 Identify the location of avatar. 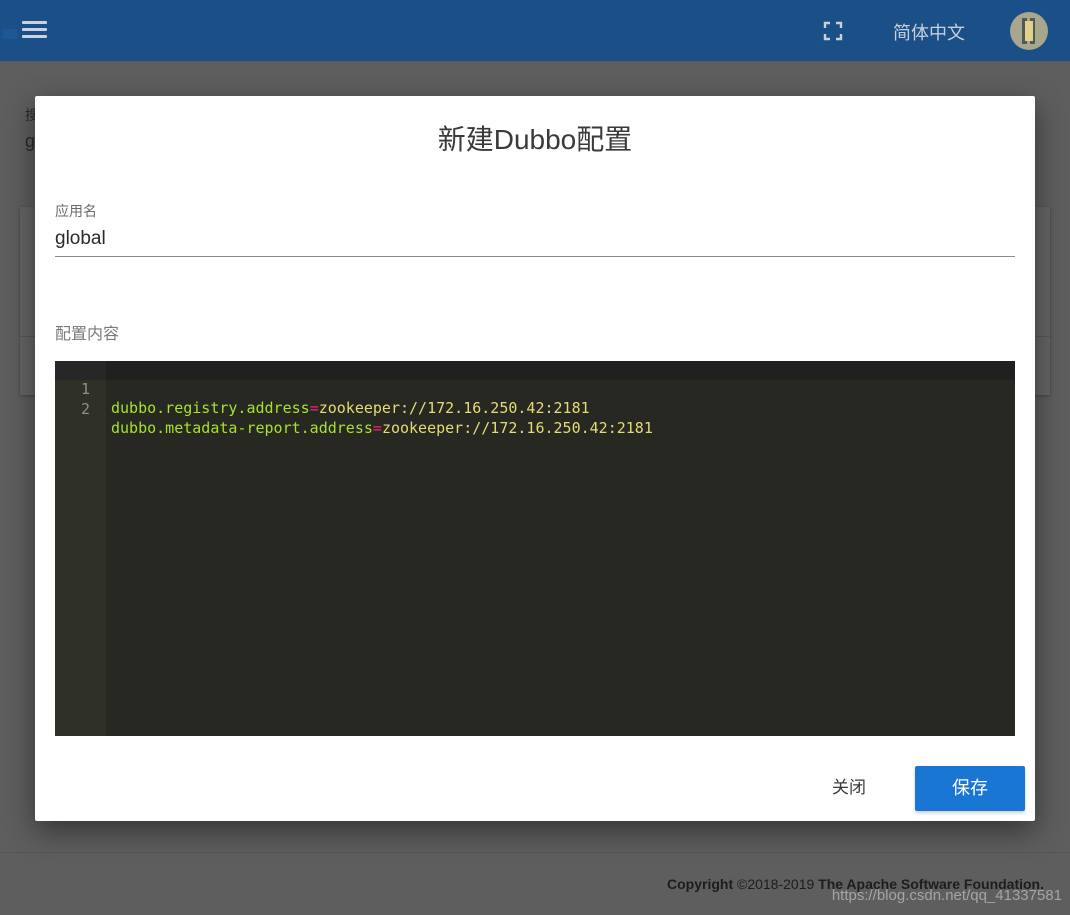
(1029, 31).